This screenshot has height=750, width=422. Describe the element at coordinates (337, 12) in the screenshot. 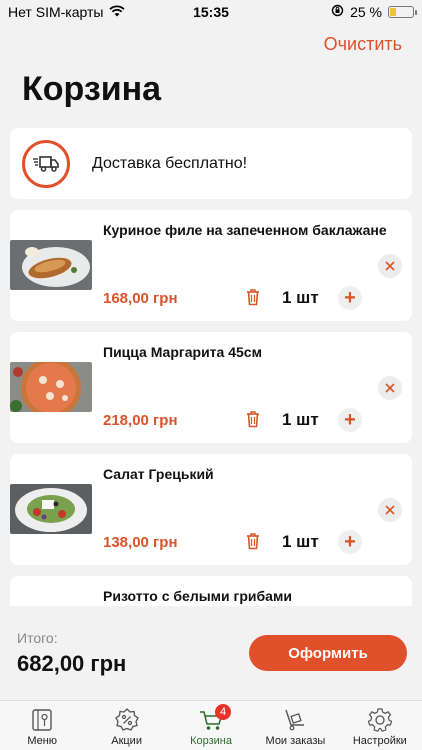

I see `orientation-lock-icon` at that location.